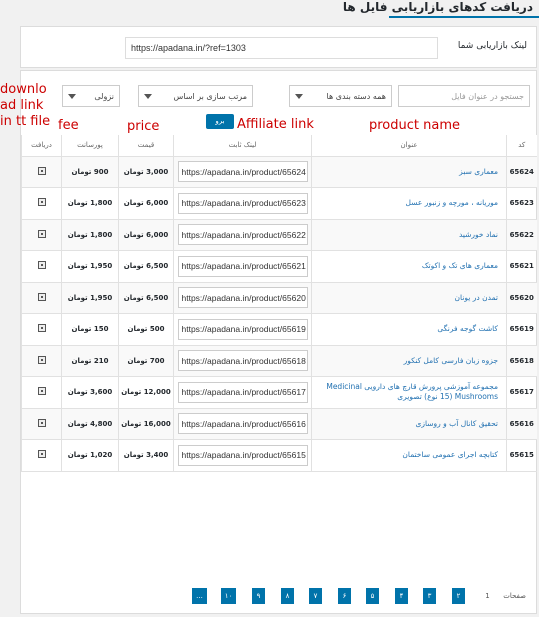  Describe the element at coordinates (41, 146) in the screenshot. I see `header-download: دریافت` at that location.